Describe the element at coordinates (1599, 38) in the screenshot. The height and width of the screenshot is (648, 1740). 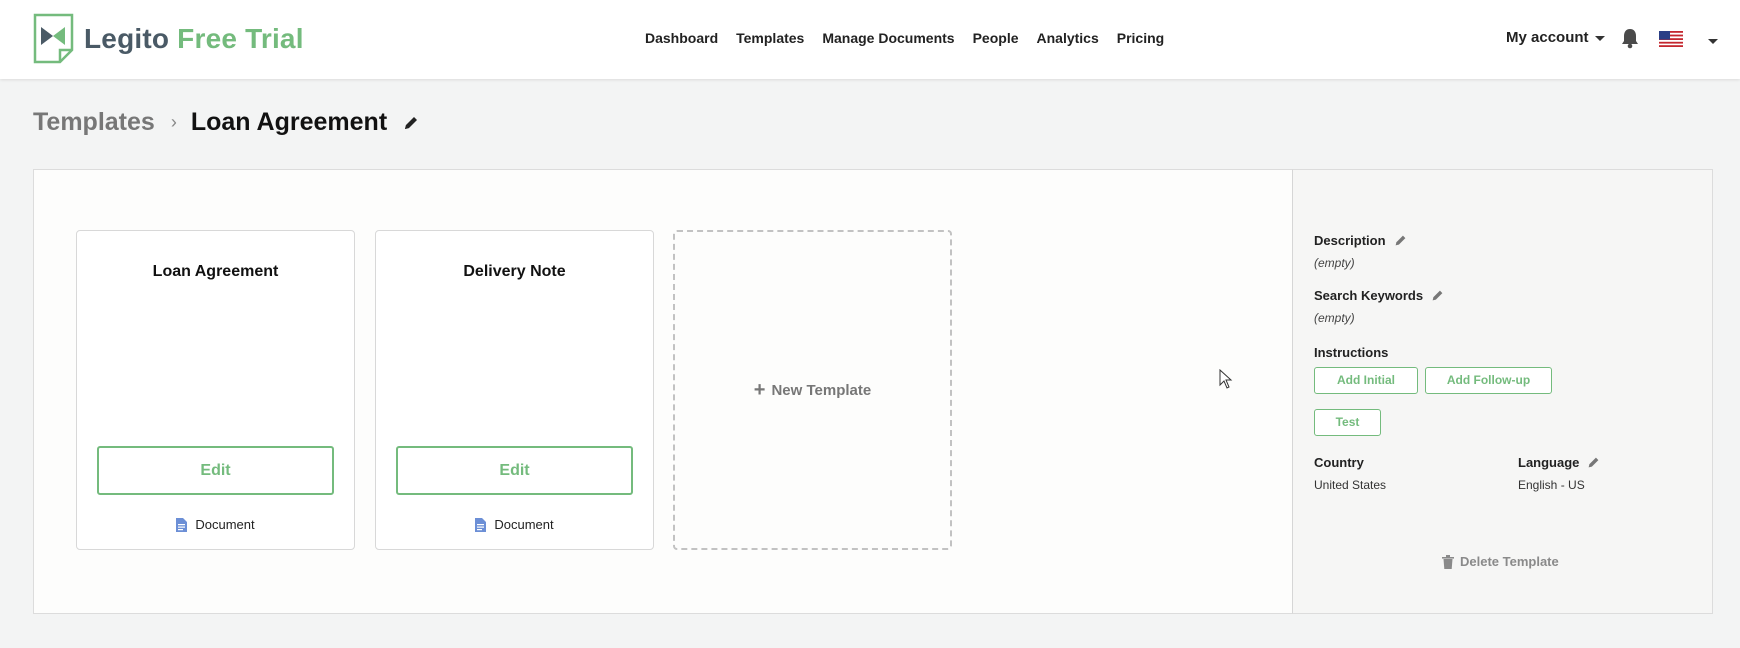
I see `caret-down-icon` at that location.